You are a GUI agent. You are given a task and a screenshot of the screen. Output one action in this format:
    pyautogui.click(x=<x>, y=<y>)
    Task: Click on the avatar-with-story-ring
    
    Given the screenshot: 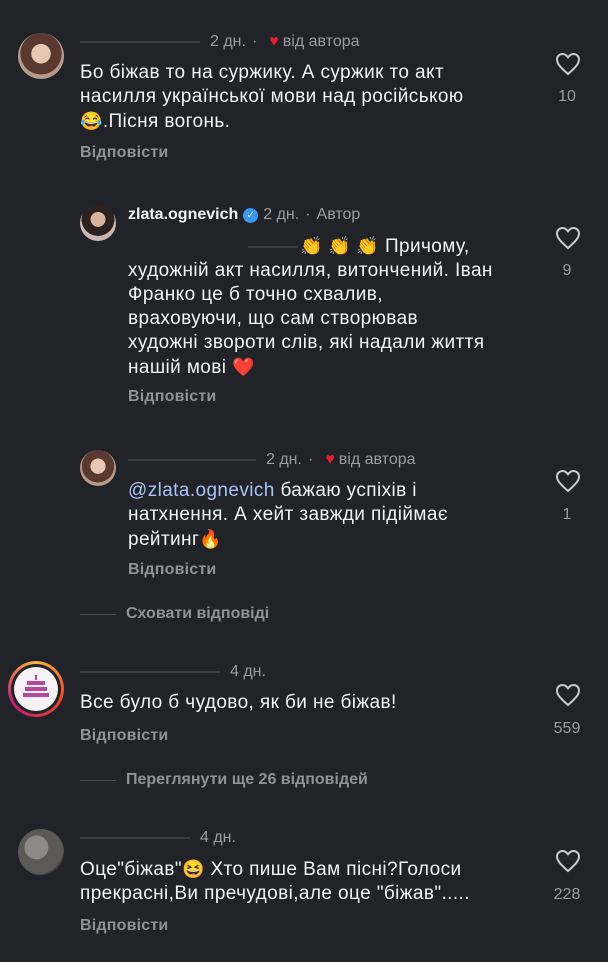 What is the action you would take?
    pyautogui.click(x=36, y=689)
    